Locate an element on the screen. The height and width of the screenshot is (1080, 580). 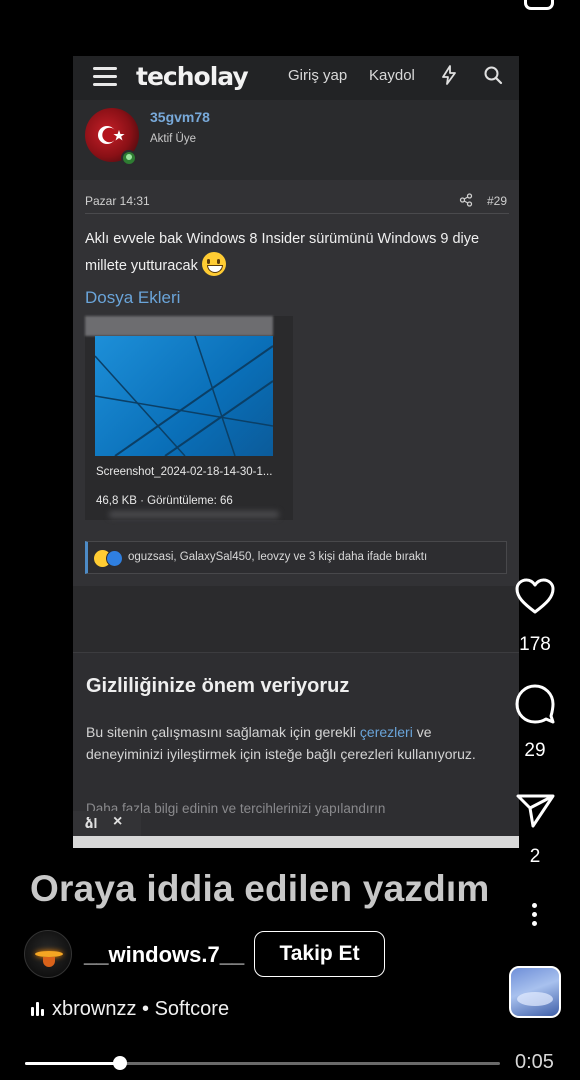
post-number: #29 is located at coordinates (497, 201).